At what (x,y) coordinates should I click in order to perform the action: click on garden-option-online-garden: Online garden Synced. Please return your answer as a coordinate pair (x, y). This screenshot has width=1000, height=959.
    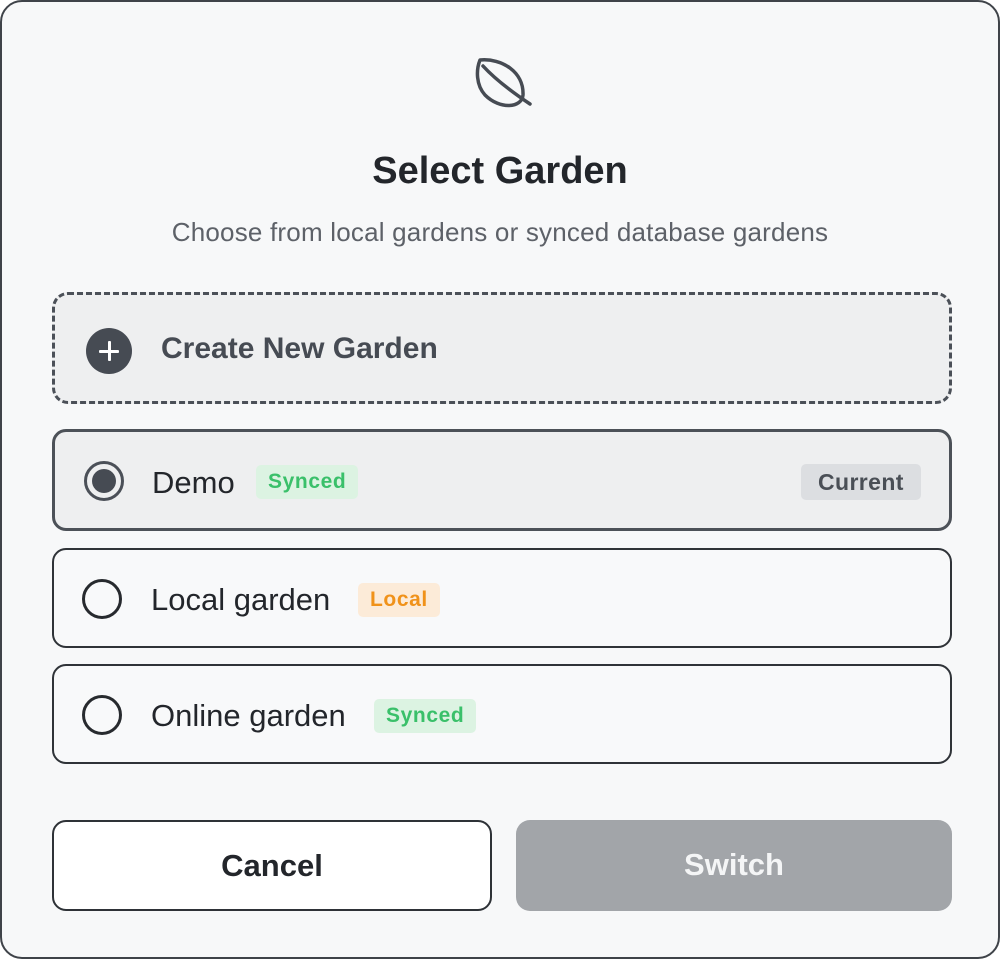
    Looking at the image, I should click on (502, 714).